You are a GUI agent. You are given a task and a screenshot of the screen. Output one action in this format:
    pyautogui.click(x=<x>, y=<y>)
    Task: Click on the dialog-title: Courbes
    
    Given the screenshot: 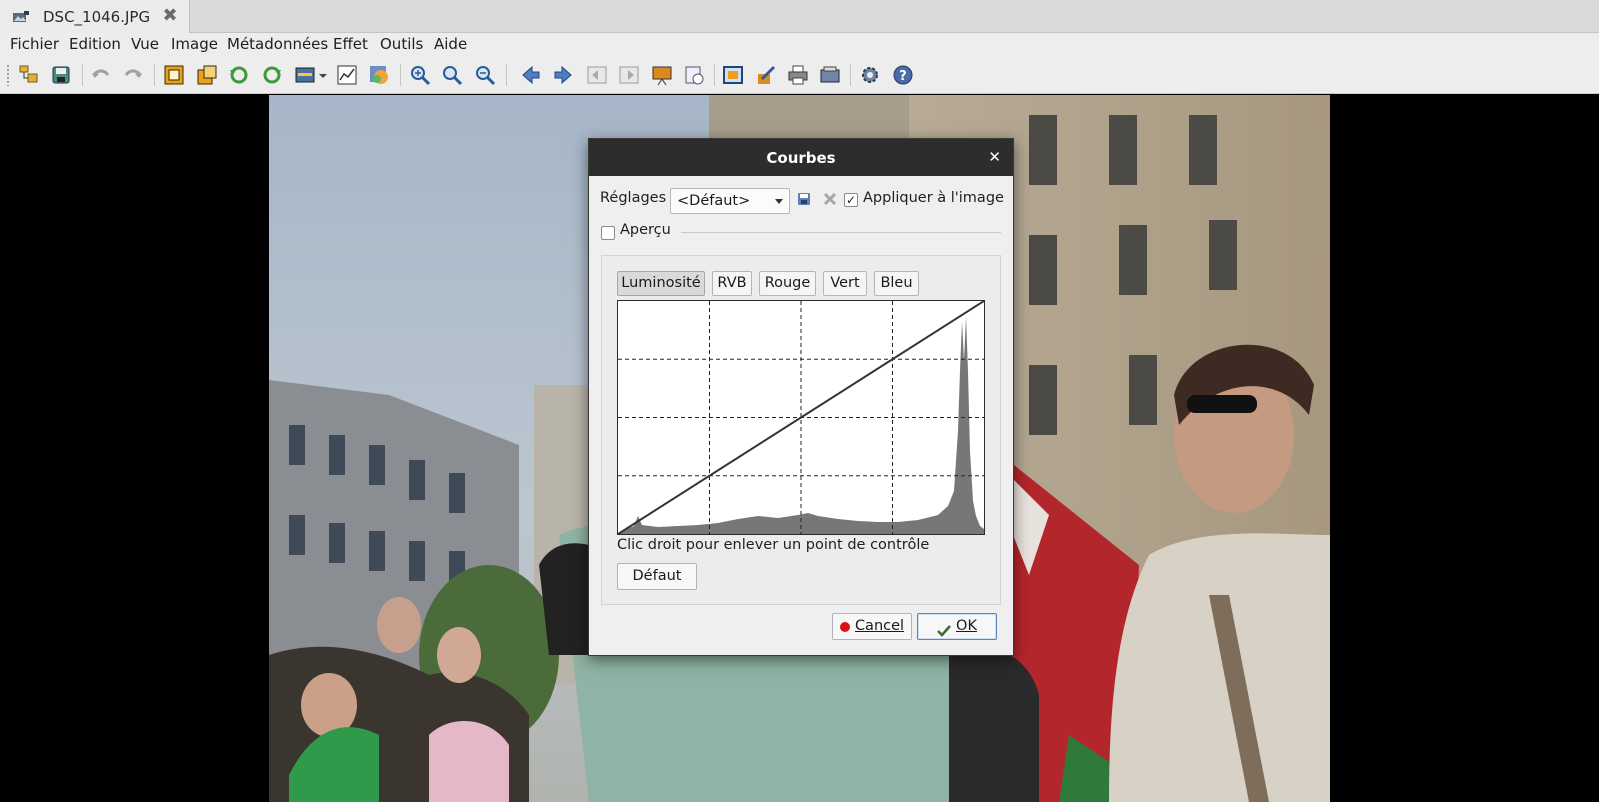 What is the action you would take?
    pyautogui.click(x=801, y=157)
    